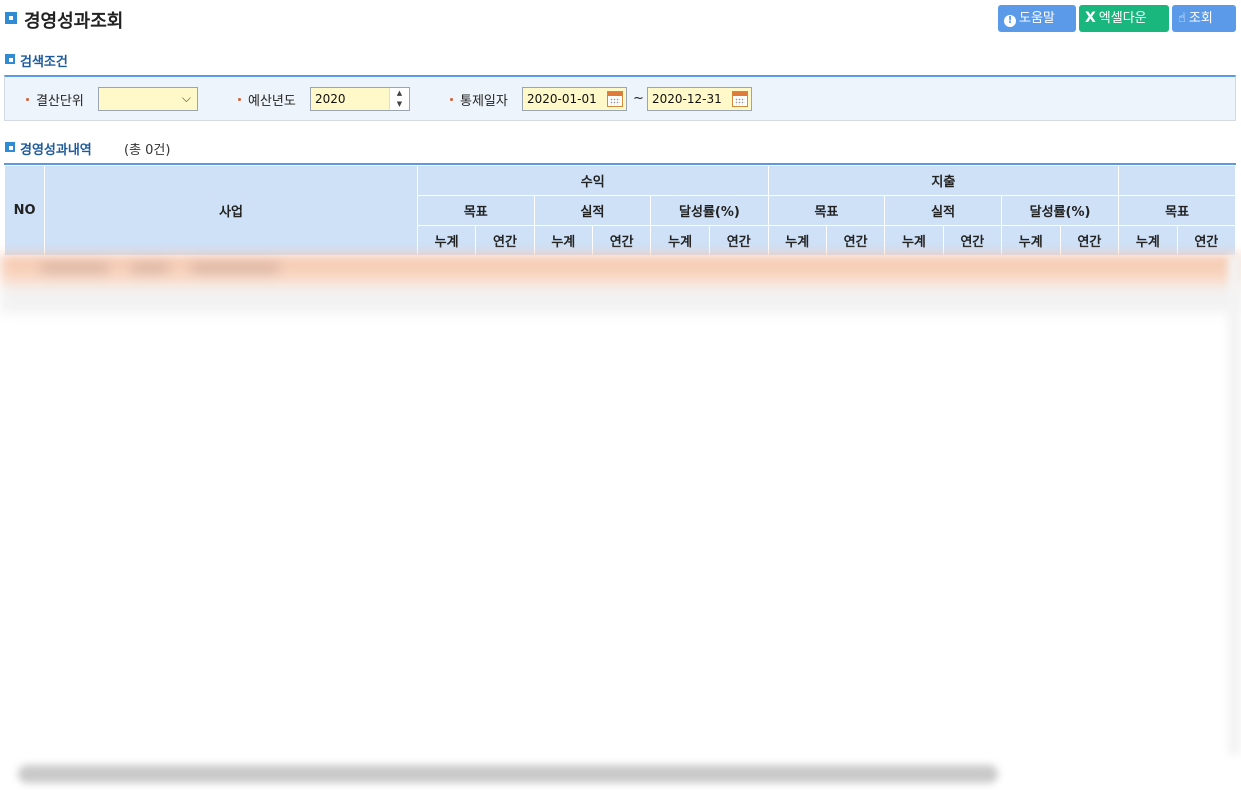 The image size is (1241, 790). Describe the element at coordinates (620, 299) in the screenshot. I see `row-blurred` at that location.